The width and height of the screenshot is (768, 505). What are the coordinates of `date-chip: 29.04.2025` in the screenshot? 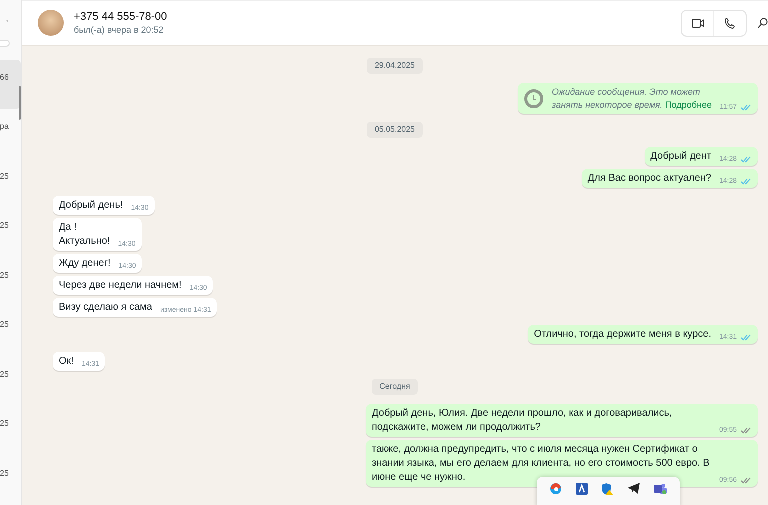 It's located at (395, 66).